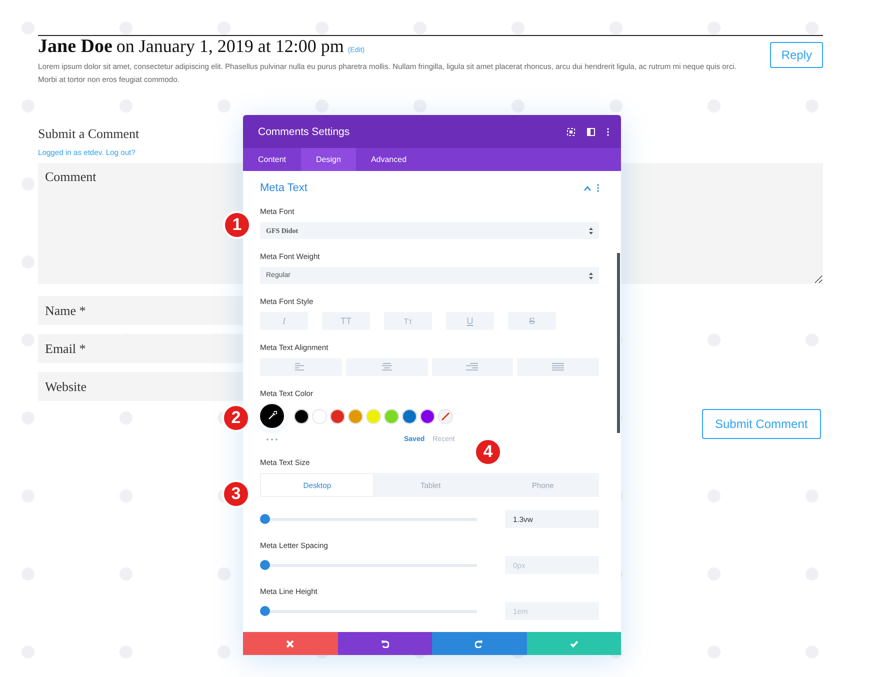 The width and height of the screenshot is (880, 677). What do you see at coordinates (571, 132) in the screenshot?
I see `expand-icon` at bounding box center [571, 132].